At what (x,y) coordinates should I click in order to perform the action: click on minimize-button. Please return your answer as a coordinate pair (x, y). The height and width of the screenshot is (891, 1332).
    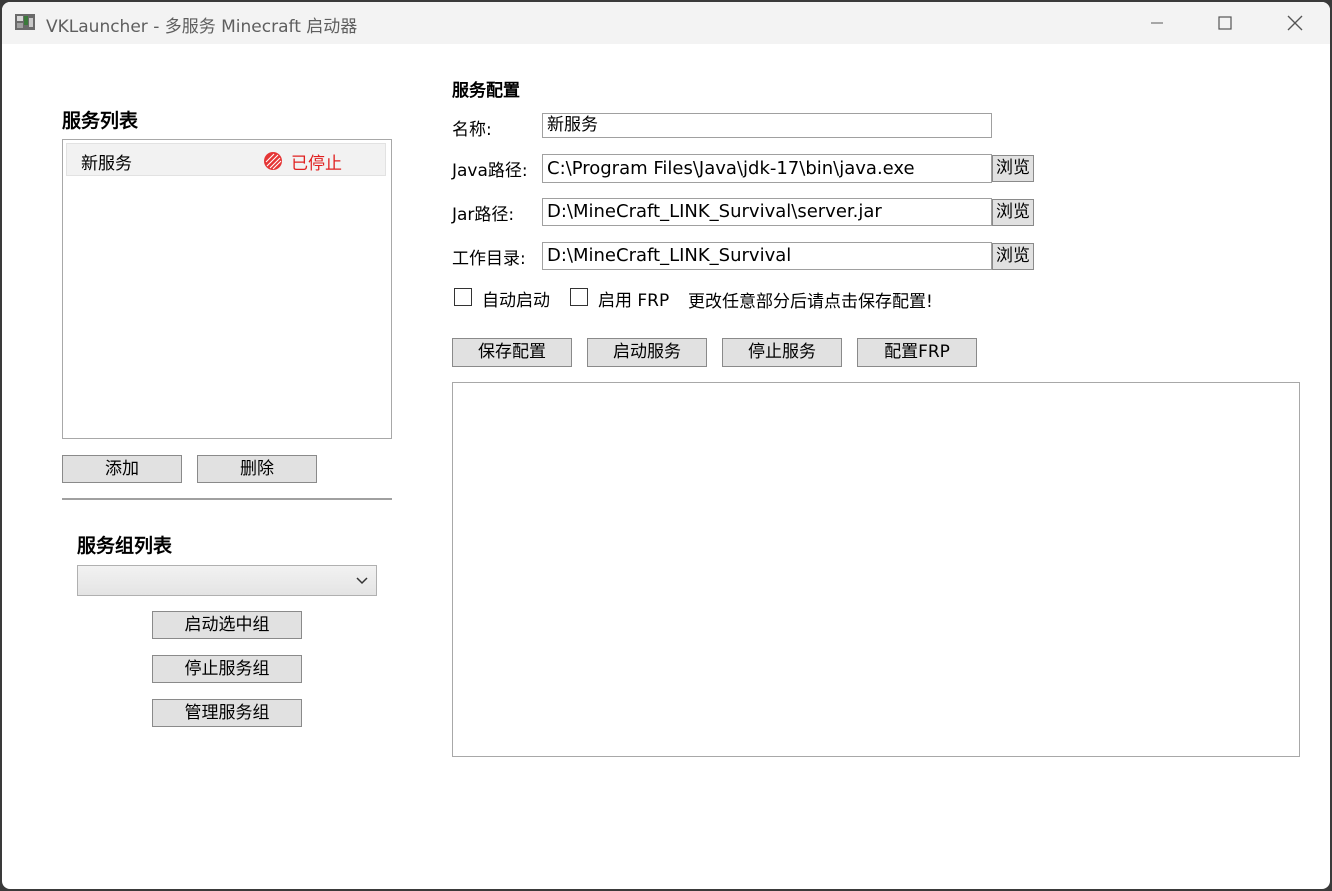
    Looking at the image, I should click on (1157, 23).